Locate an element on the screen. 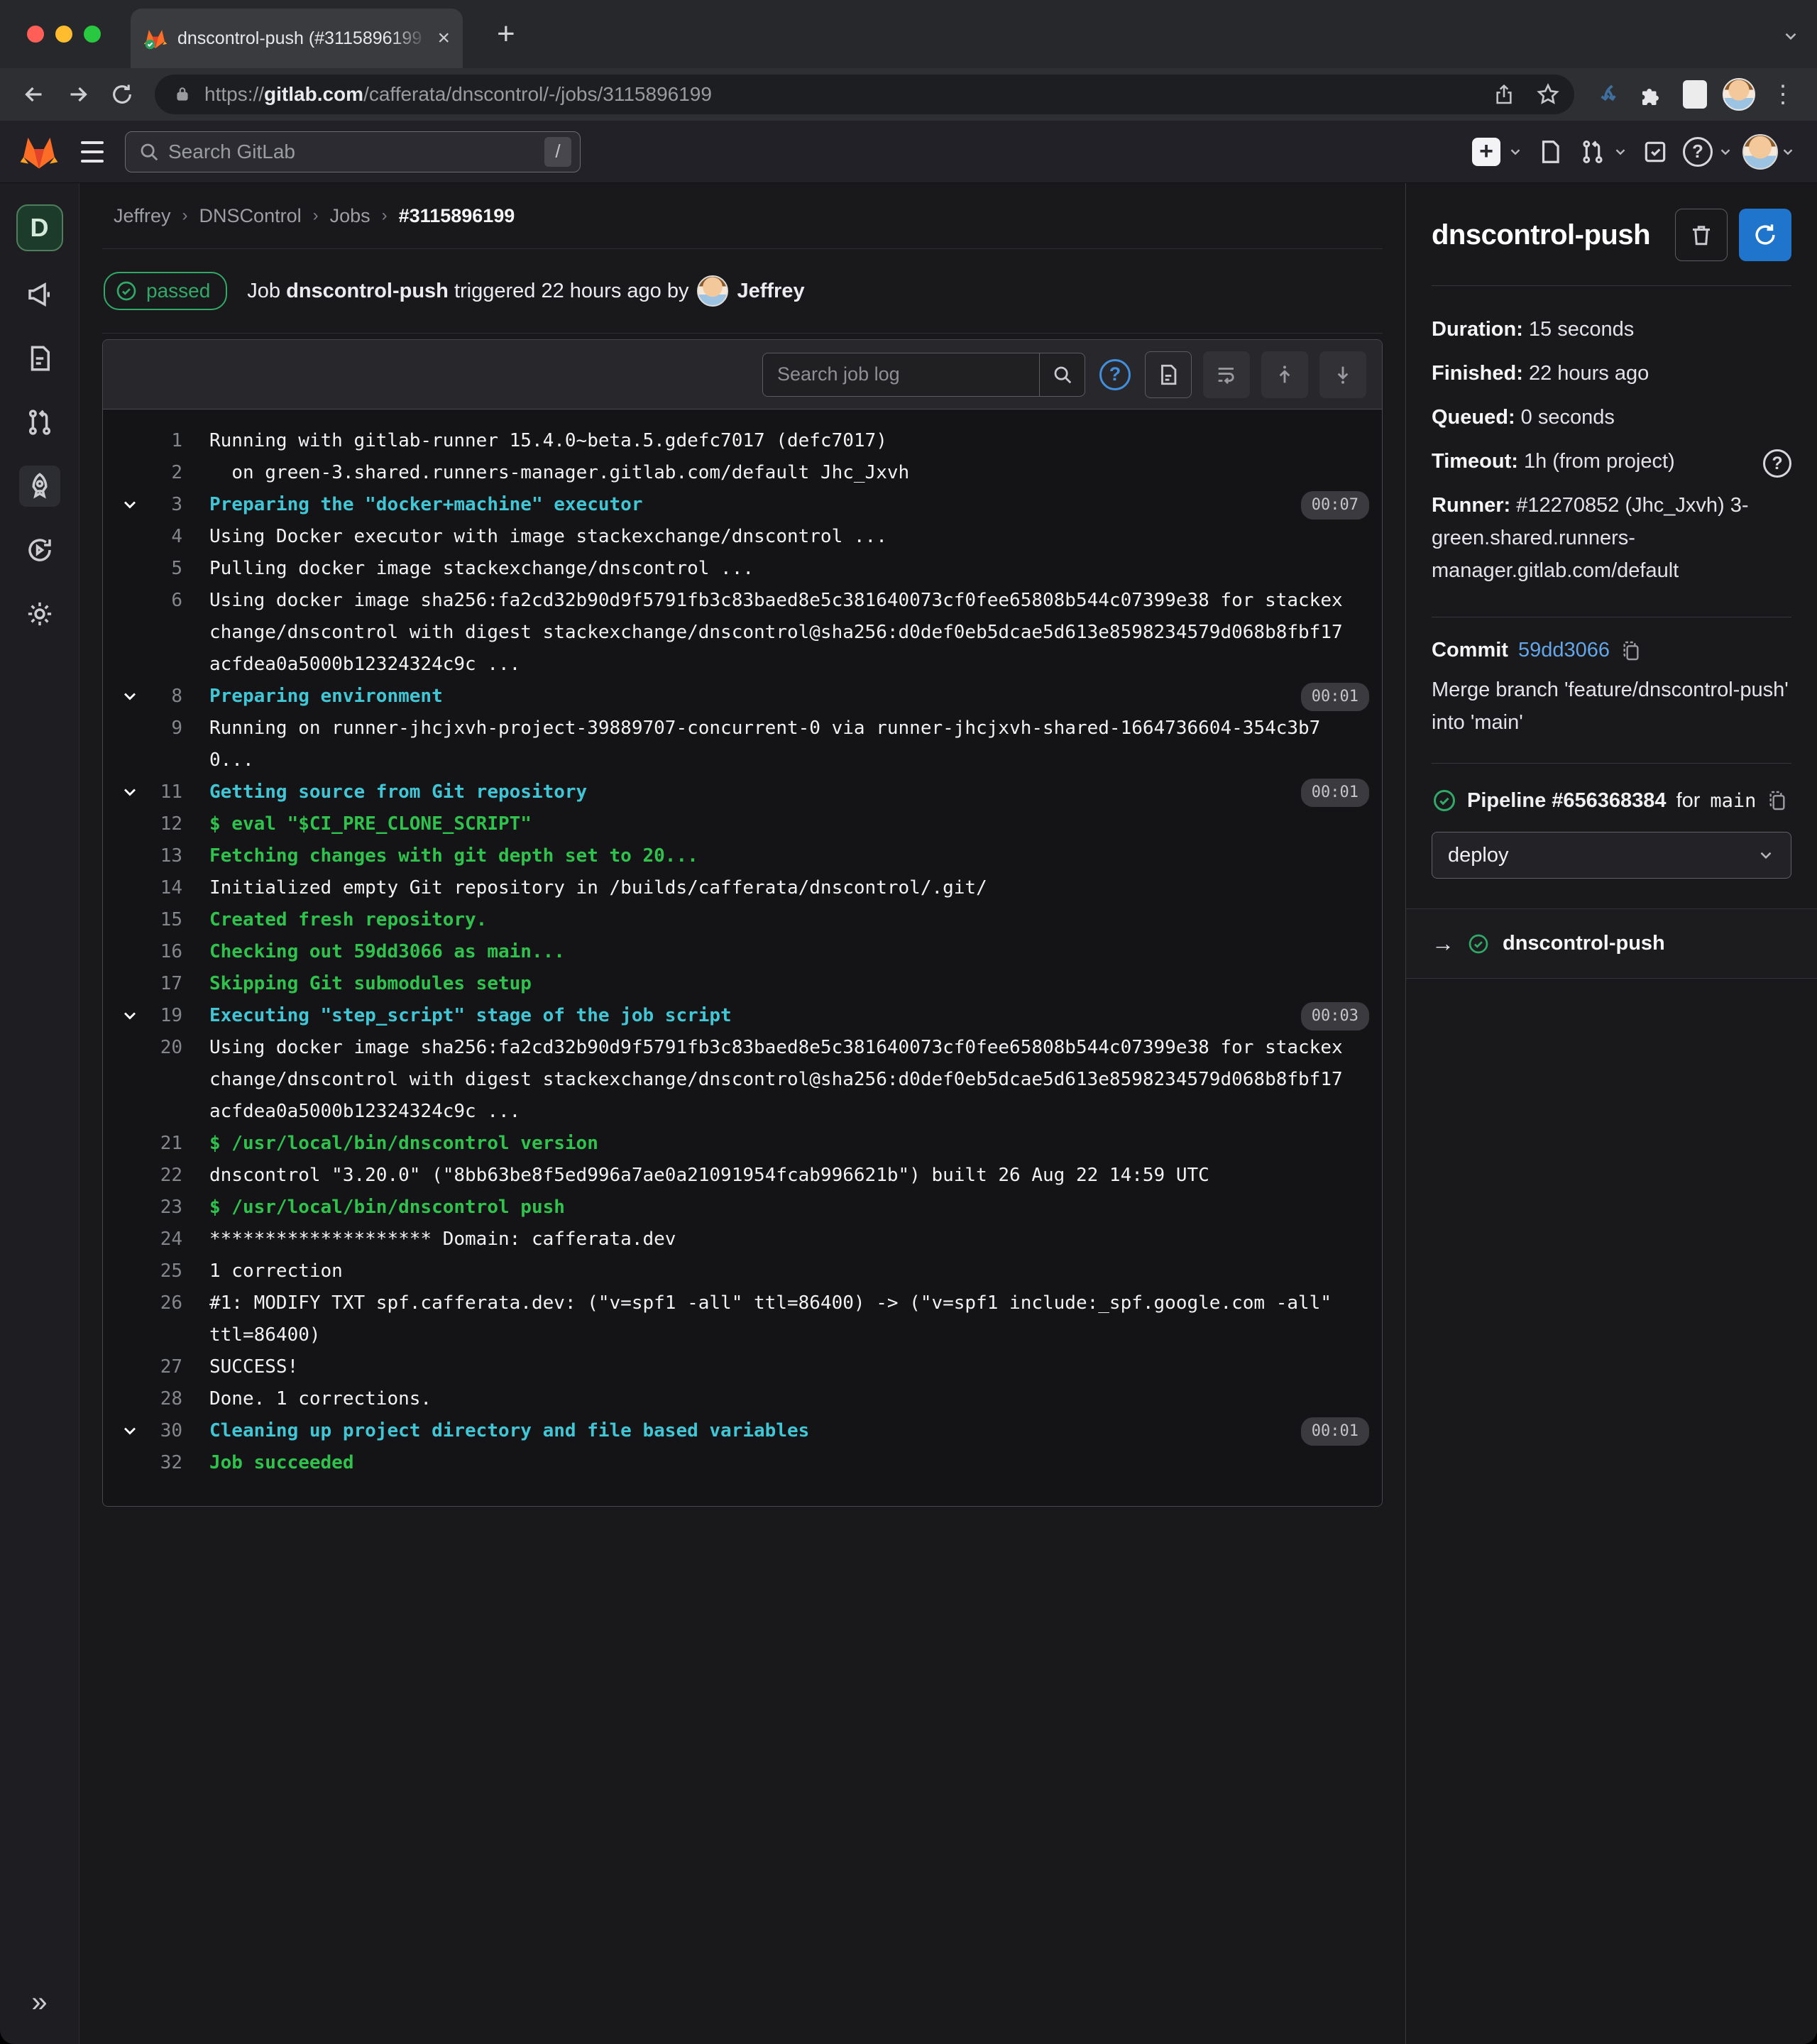  commit-sha-link: 59dd3066 is located at coordinates (1564, 650).